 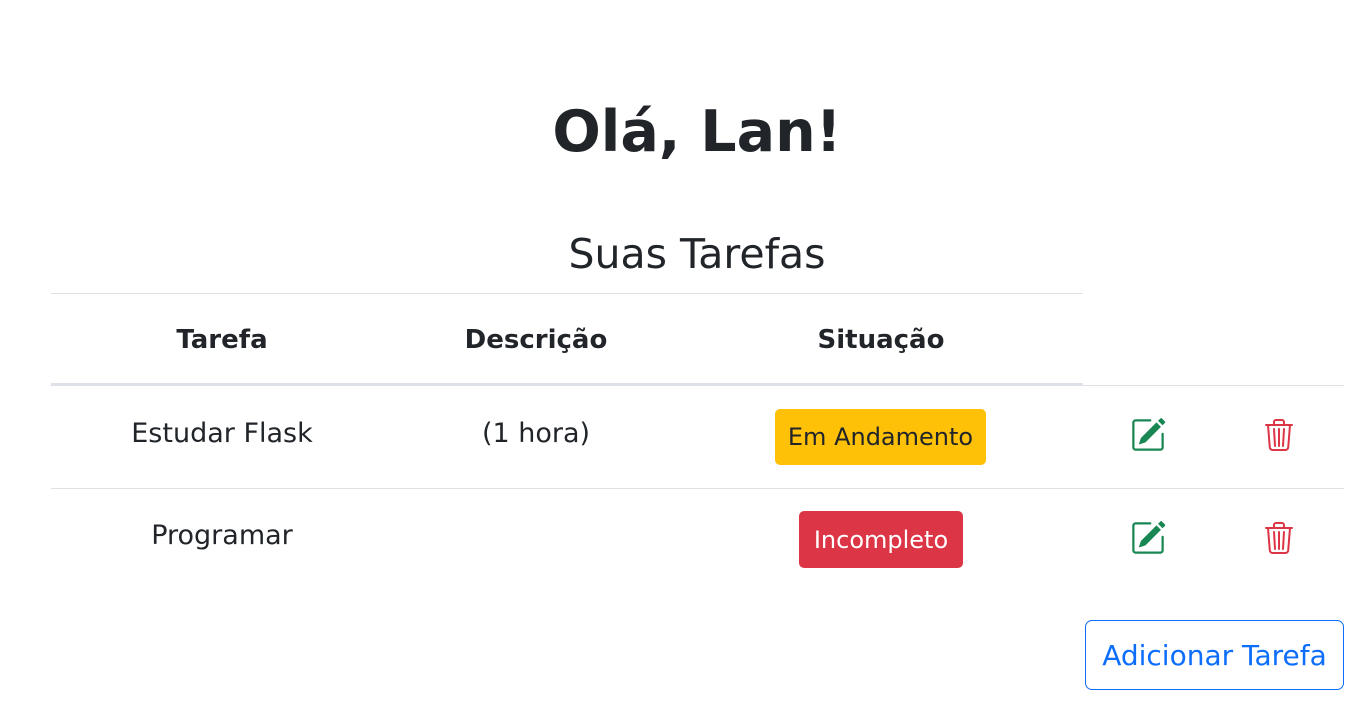 What do you see at coordinates (1214, 655) in the screenshot?
I see `add-task-button: Adicionar Tarefa` at bounding box center [1214, 655].